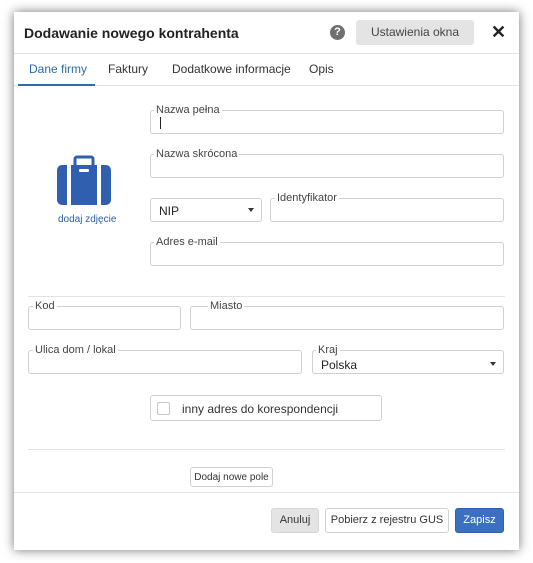 This screenshot has width=533, height=563. I want to click on briefcase-icon, so click(84, 181).